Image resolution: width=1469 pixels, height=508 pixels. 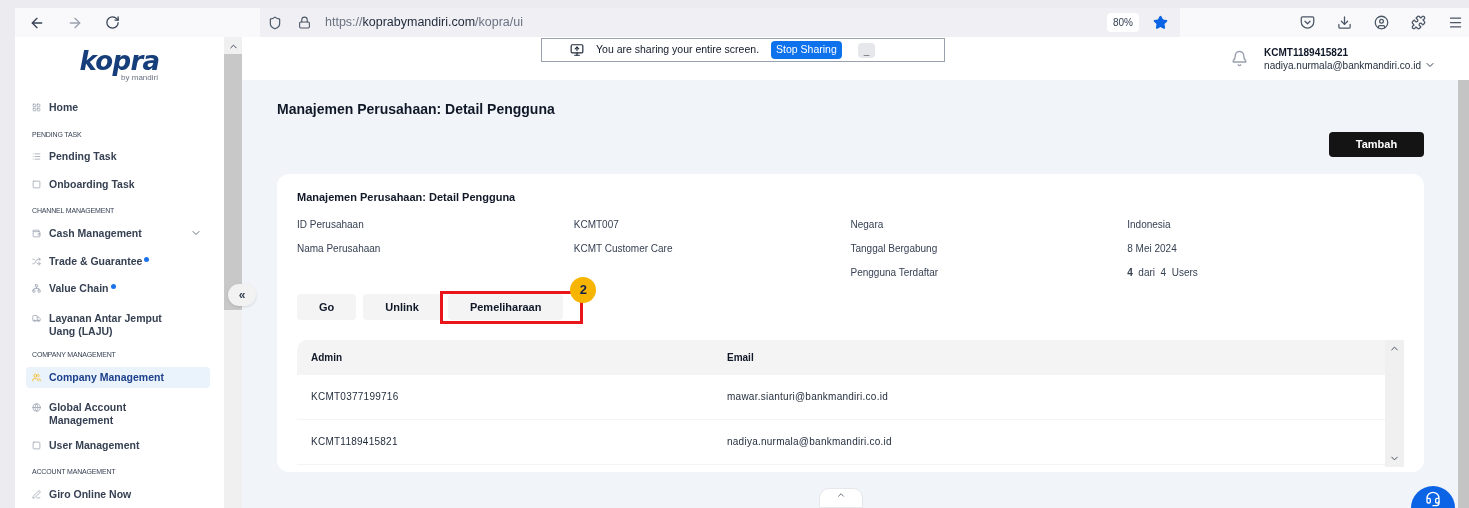 I want to click on sidebar-item: Trade & Guarantee, so click(x=118, y=261).